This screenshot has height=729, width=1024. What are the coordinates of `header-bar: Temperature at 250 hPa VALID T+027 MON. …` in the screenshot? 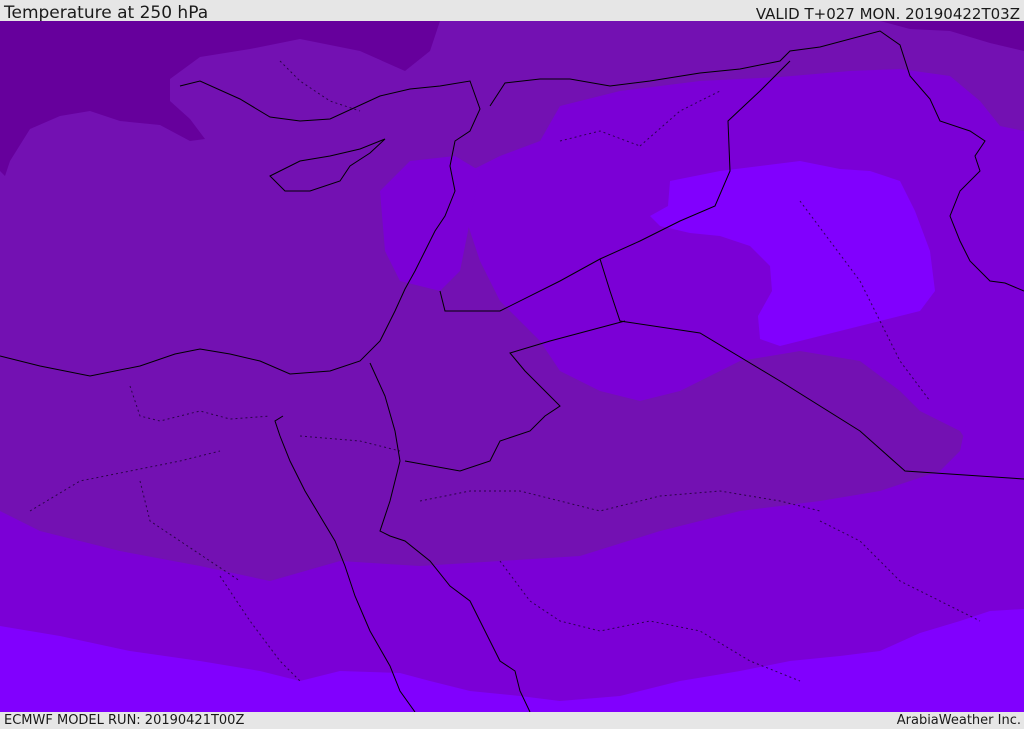 It's located at (512, 11).